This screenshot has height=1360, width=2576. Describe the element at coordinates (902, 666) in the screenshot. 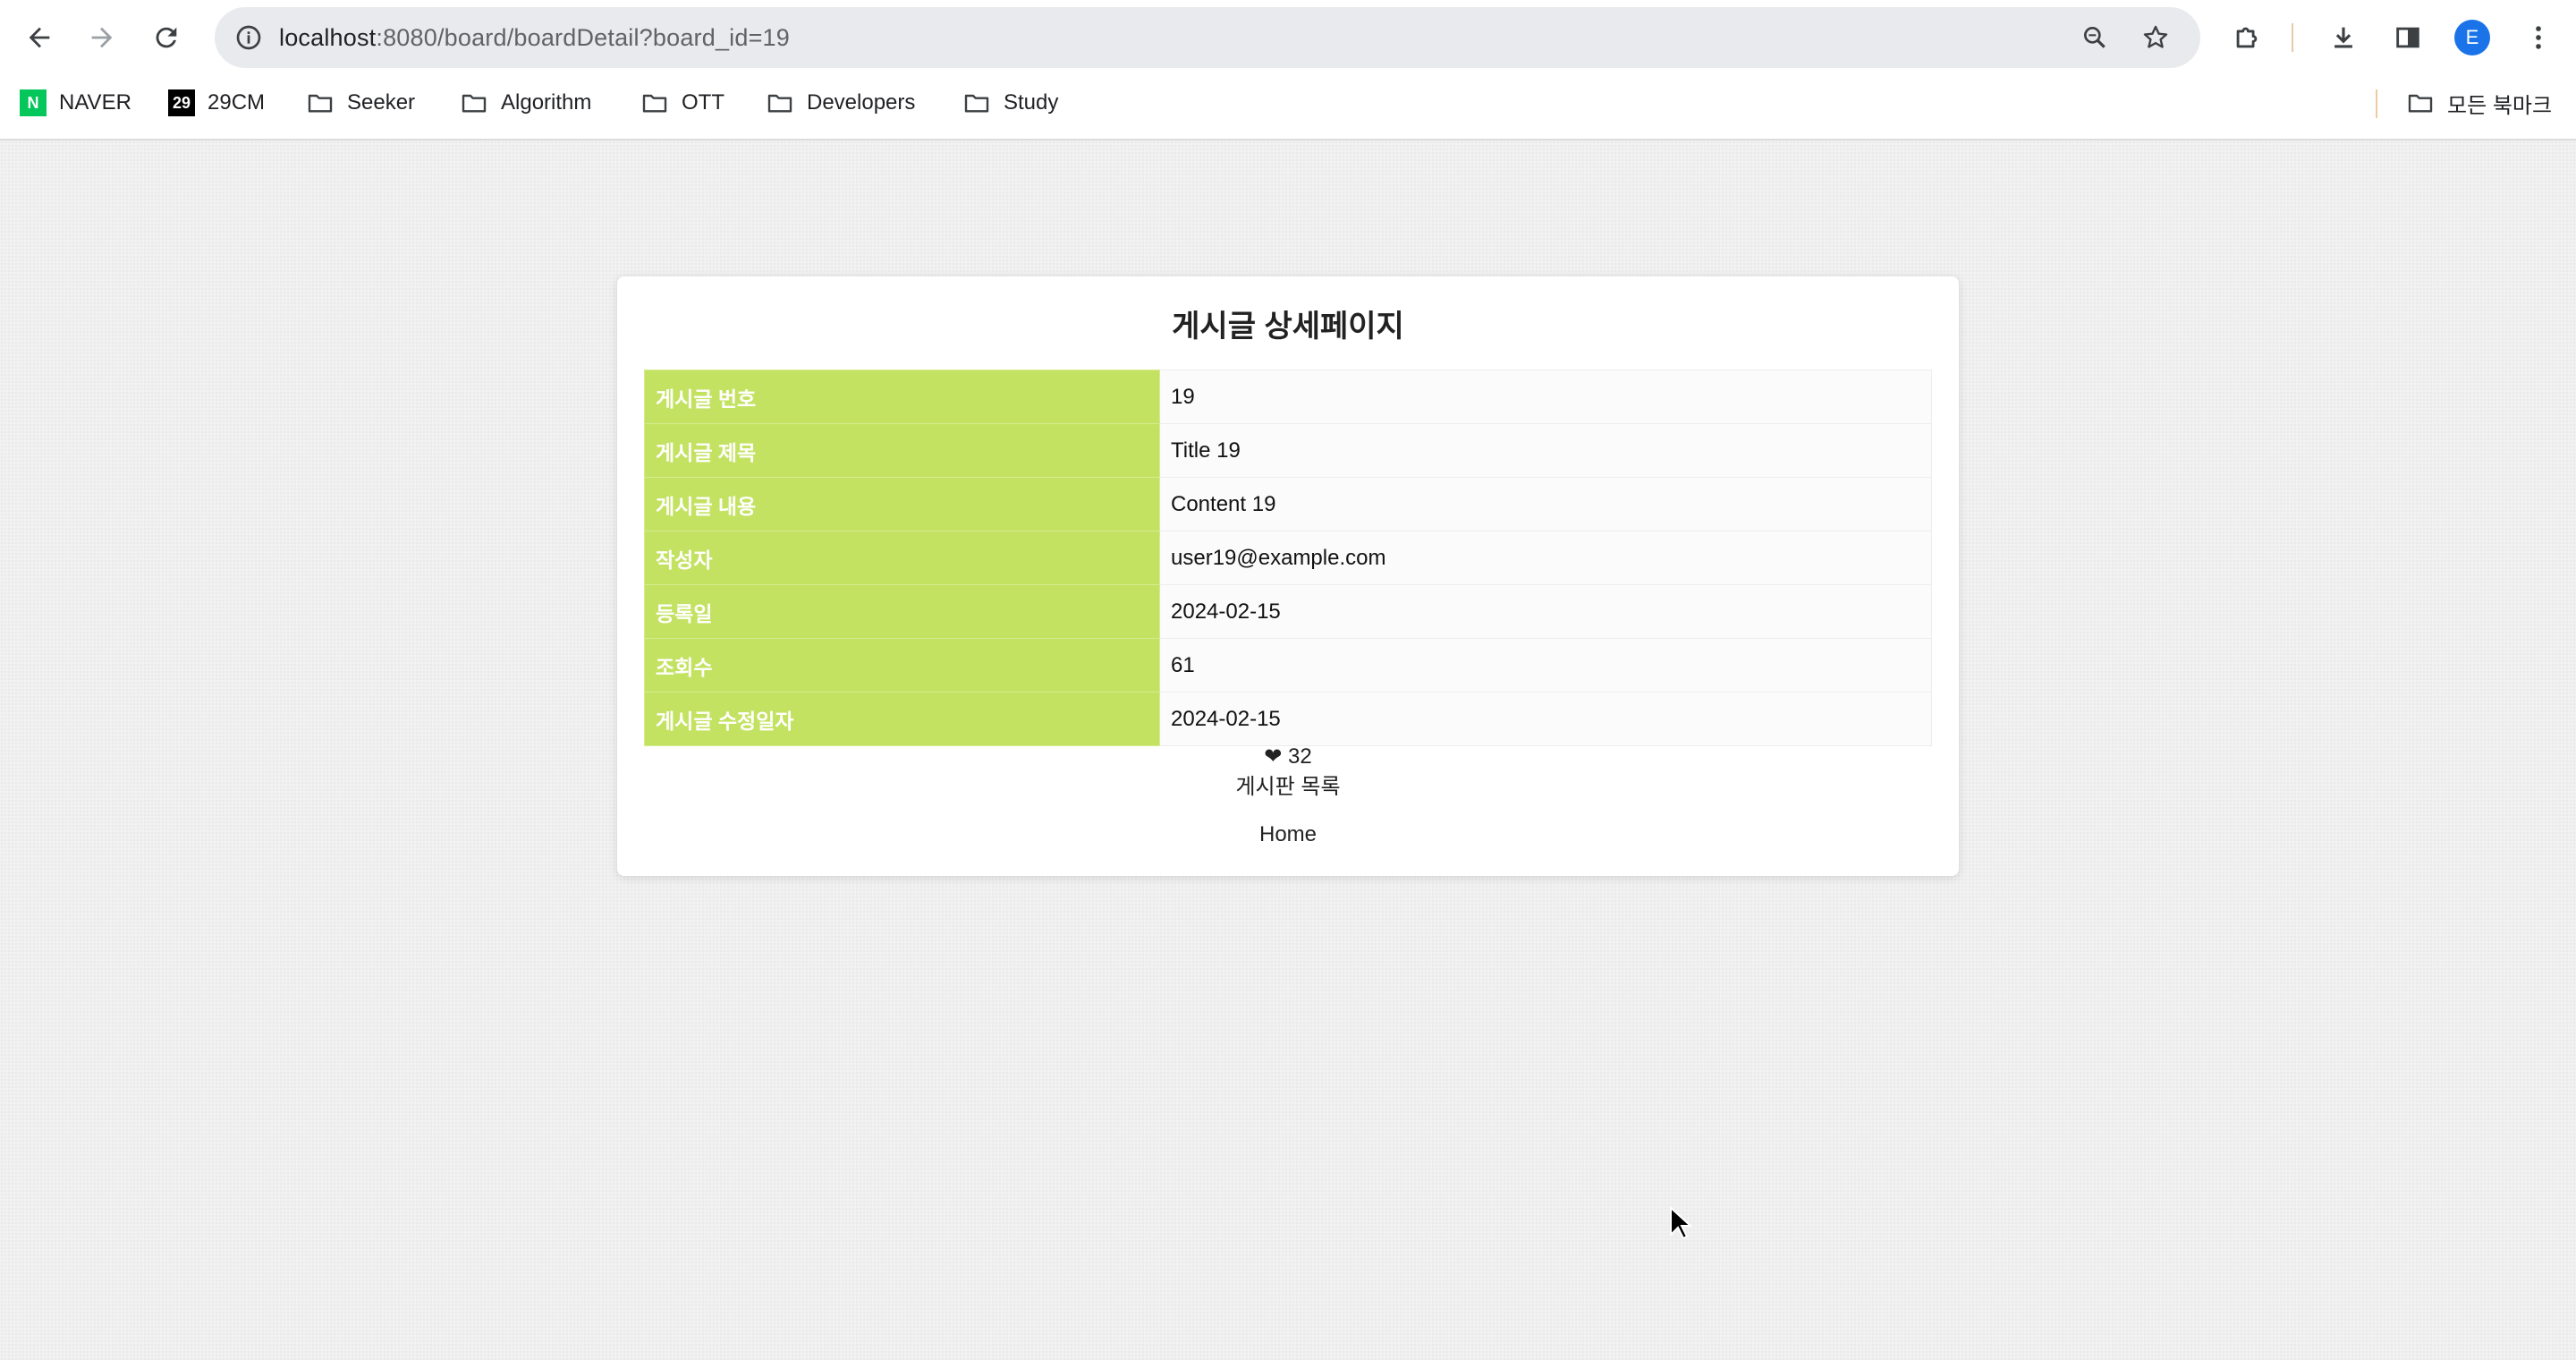

I see `row-label: 조회수` at that location.